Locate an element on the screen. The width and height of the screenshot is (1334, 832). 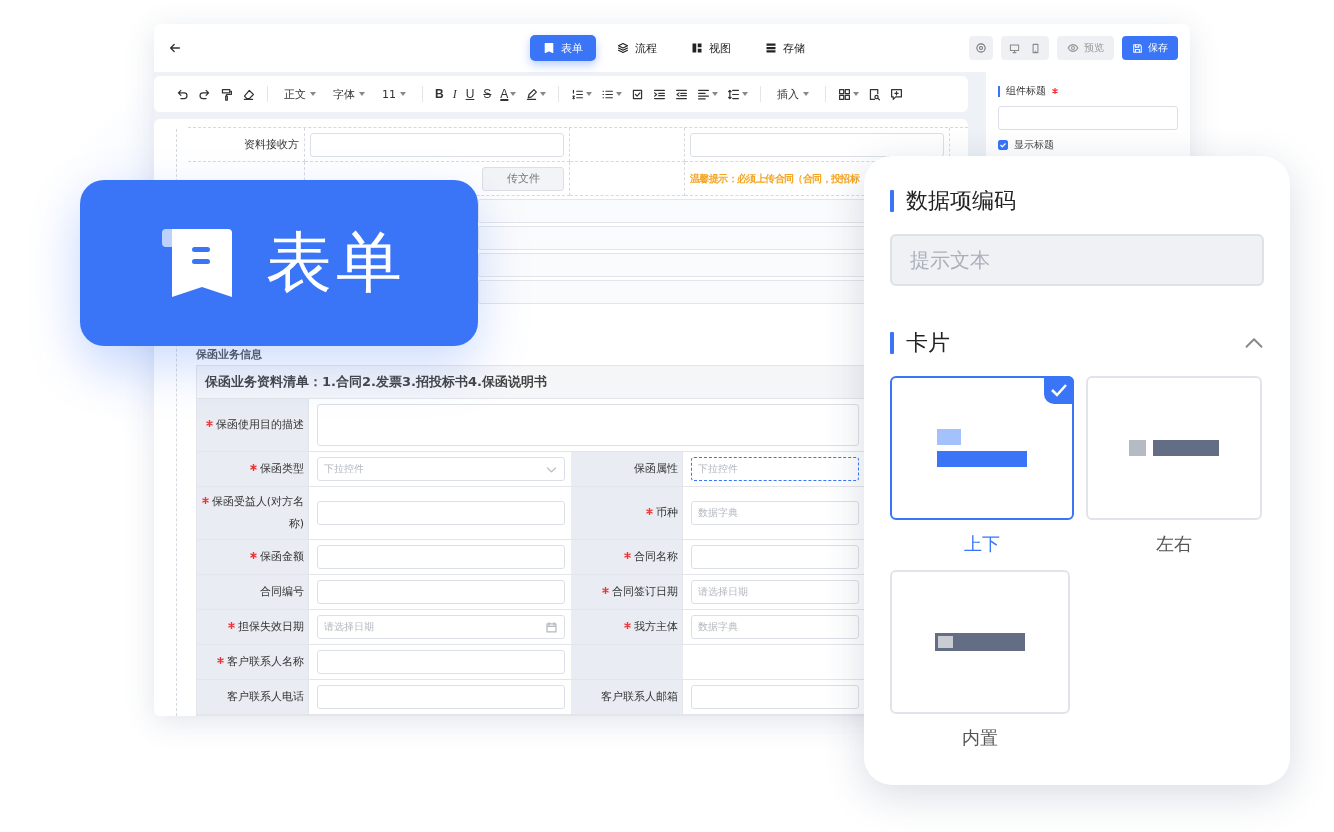
upload-field: 传文件 is located at coordinates (523, 178).